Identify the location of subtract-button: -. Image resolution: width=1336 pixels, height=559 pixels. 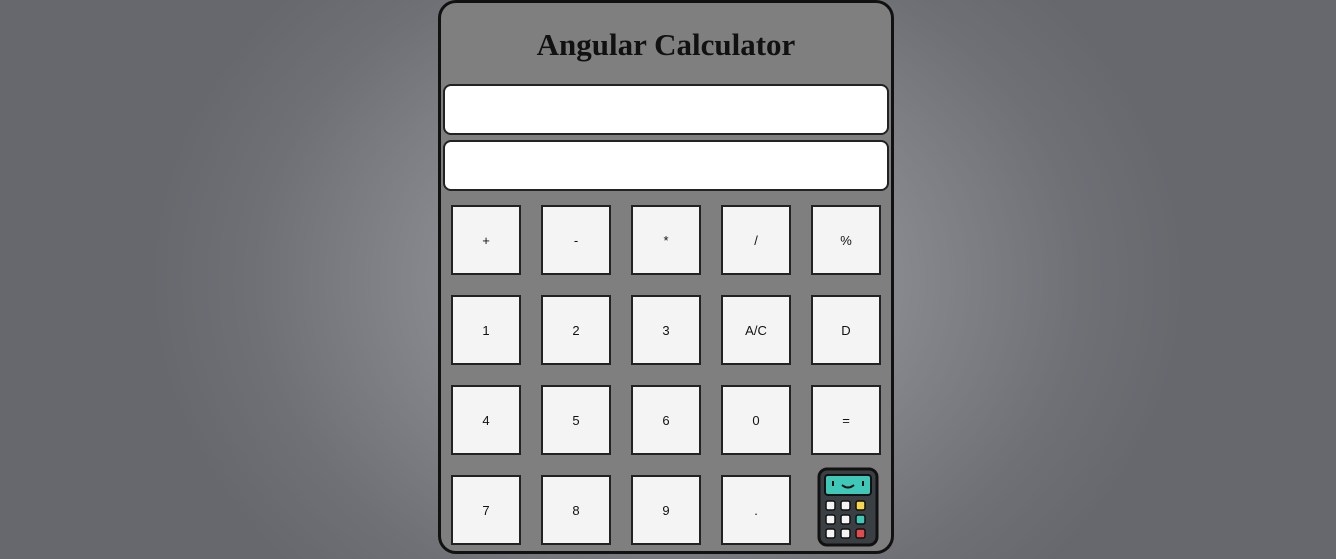
(576, 240).